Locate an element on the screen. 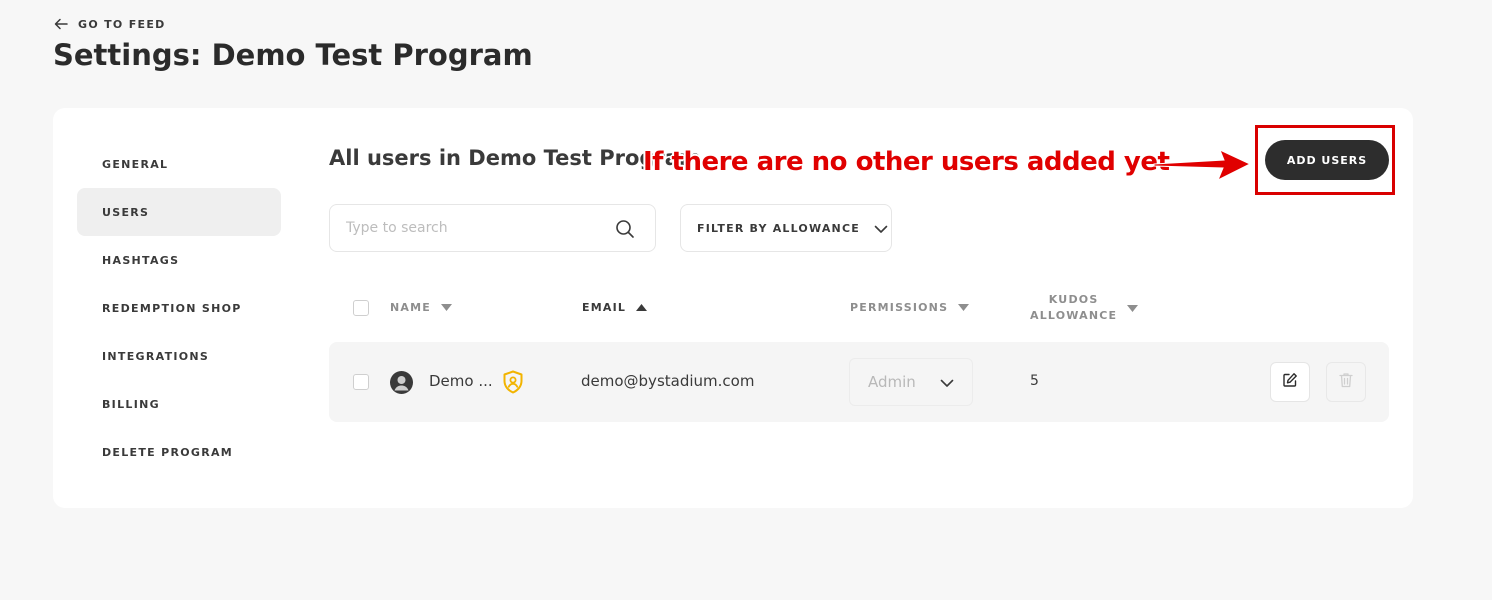 This screenshot has height=600, width=1492. column-header-label: KUDOS is located at coordinates (1073, 299).